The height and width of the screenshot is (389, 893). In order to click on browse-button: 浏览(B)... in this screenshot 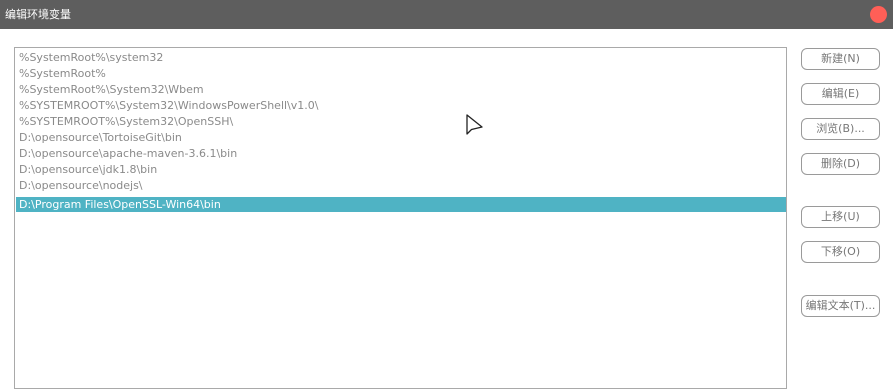, I will do `click(840, 129)`.